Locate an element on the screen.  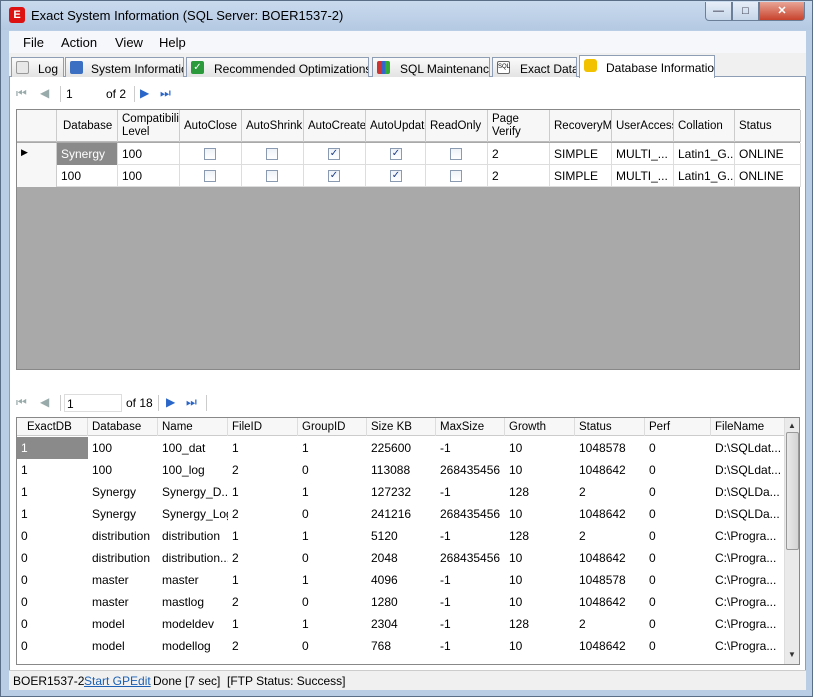
col-size-kb: Size KB is located at coordinates (401, 427).